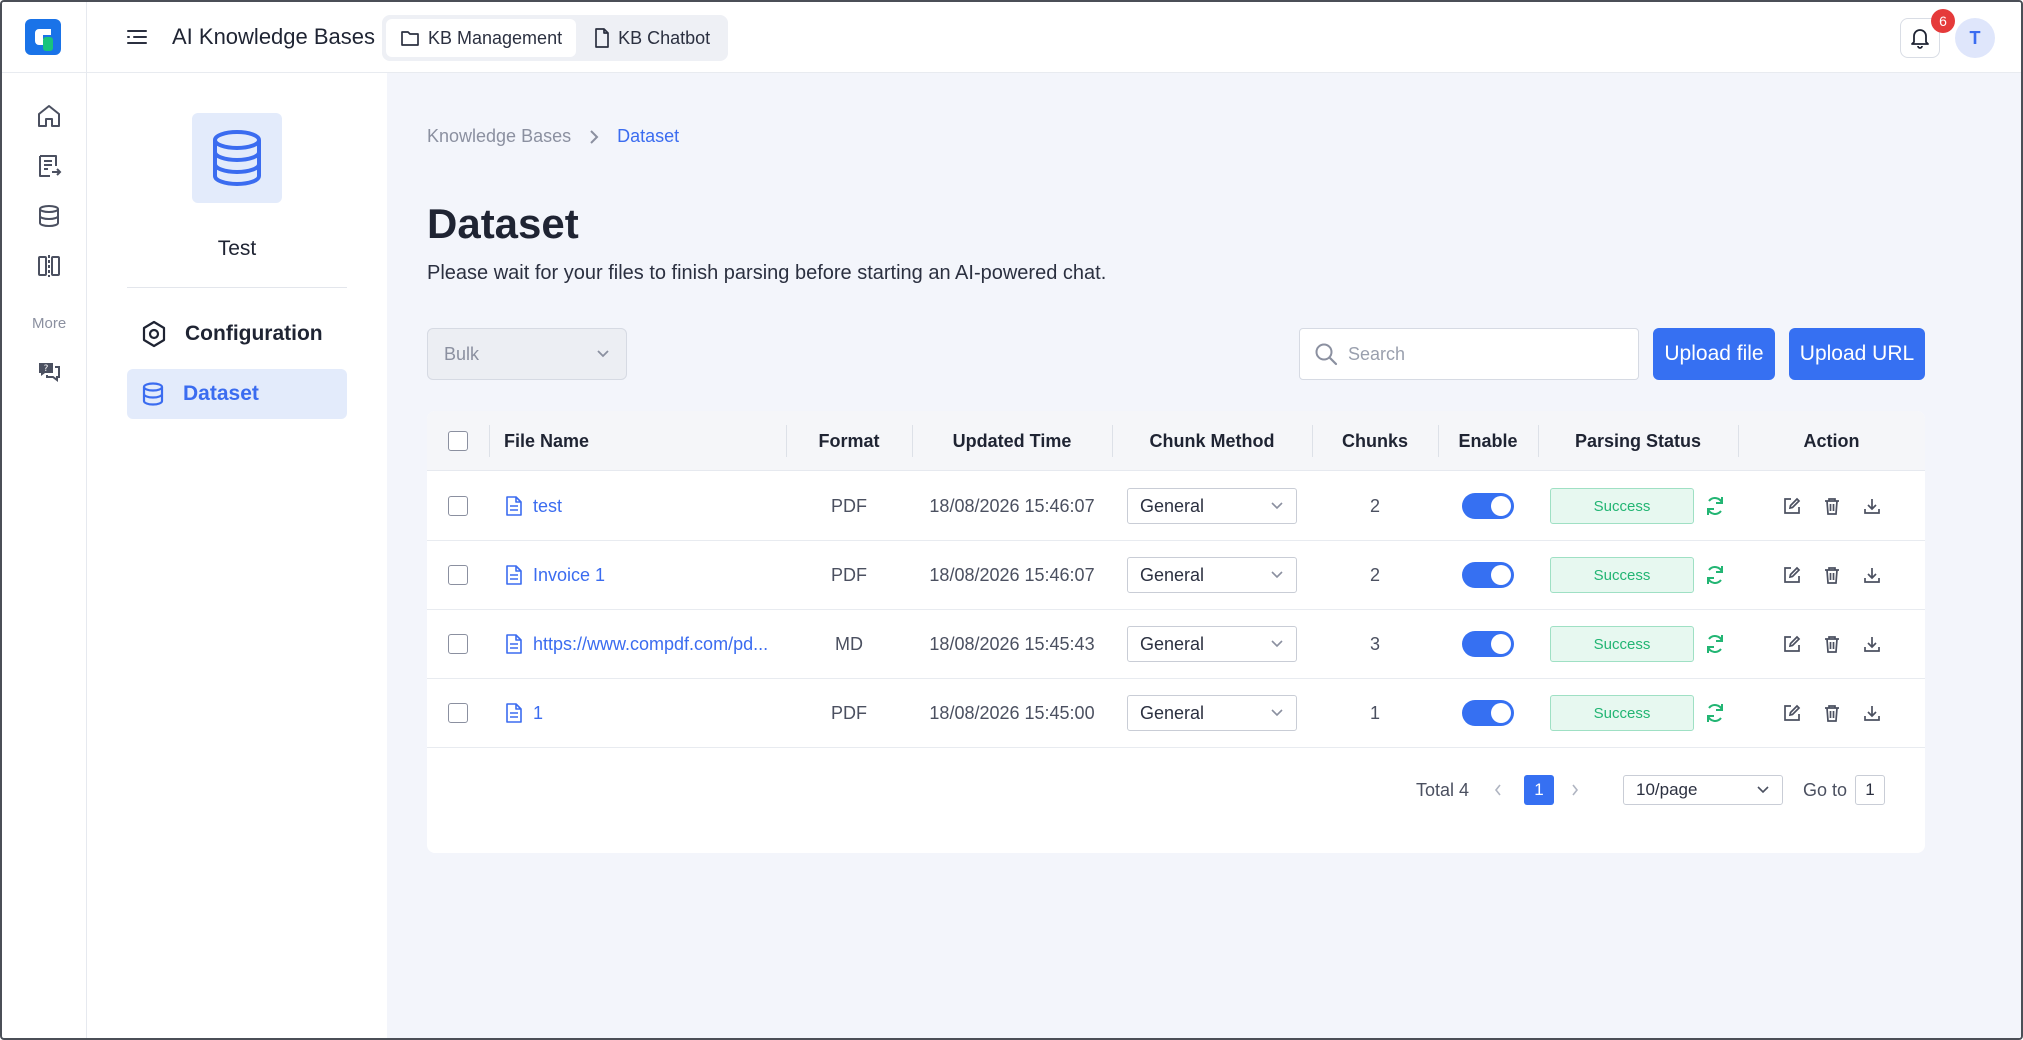 Image resolution: width=2023 pixels, height=1040 pixels. I want to click on kb-nav-configuration: Configuration, so click(237, 334).